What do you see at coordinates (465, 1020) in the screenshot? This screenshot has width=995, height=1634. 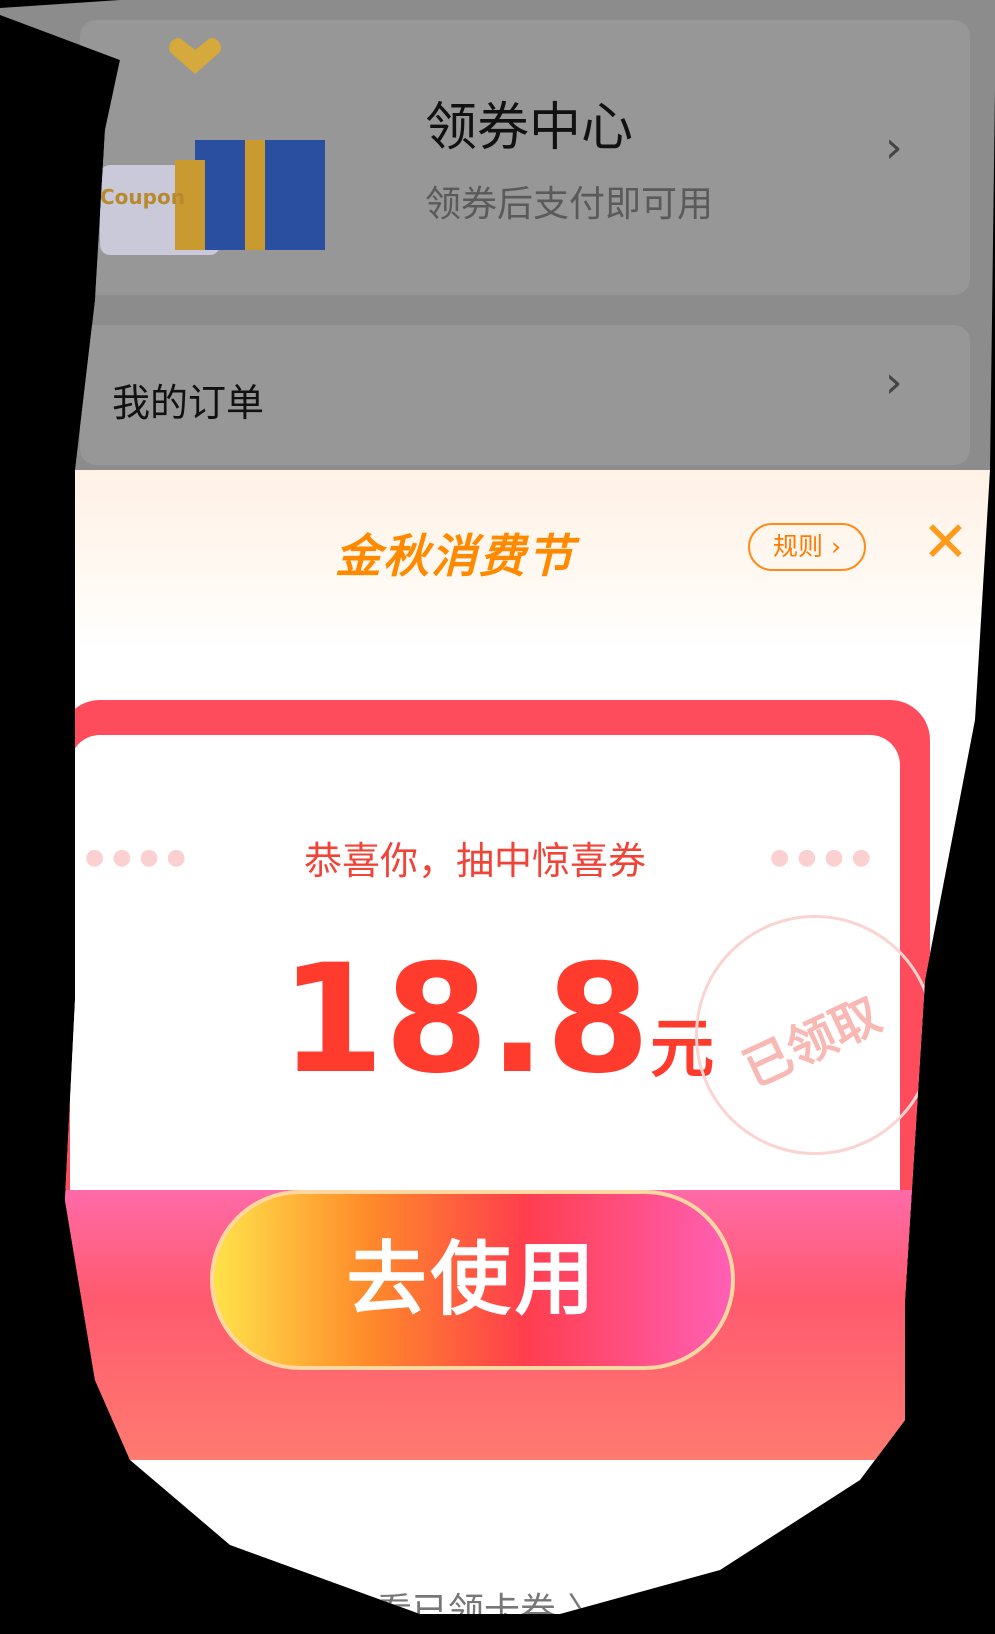 I see `amount-value: 18.8` at bounding box center [465, 1020].